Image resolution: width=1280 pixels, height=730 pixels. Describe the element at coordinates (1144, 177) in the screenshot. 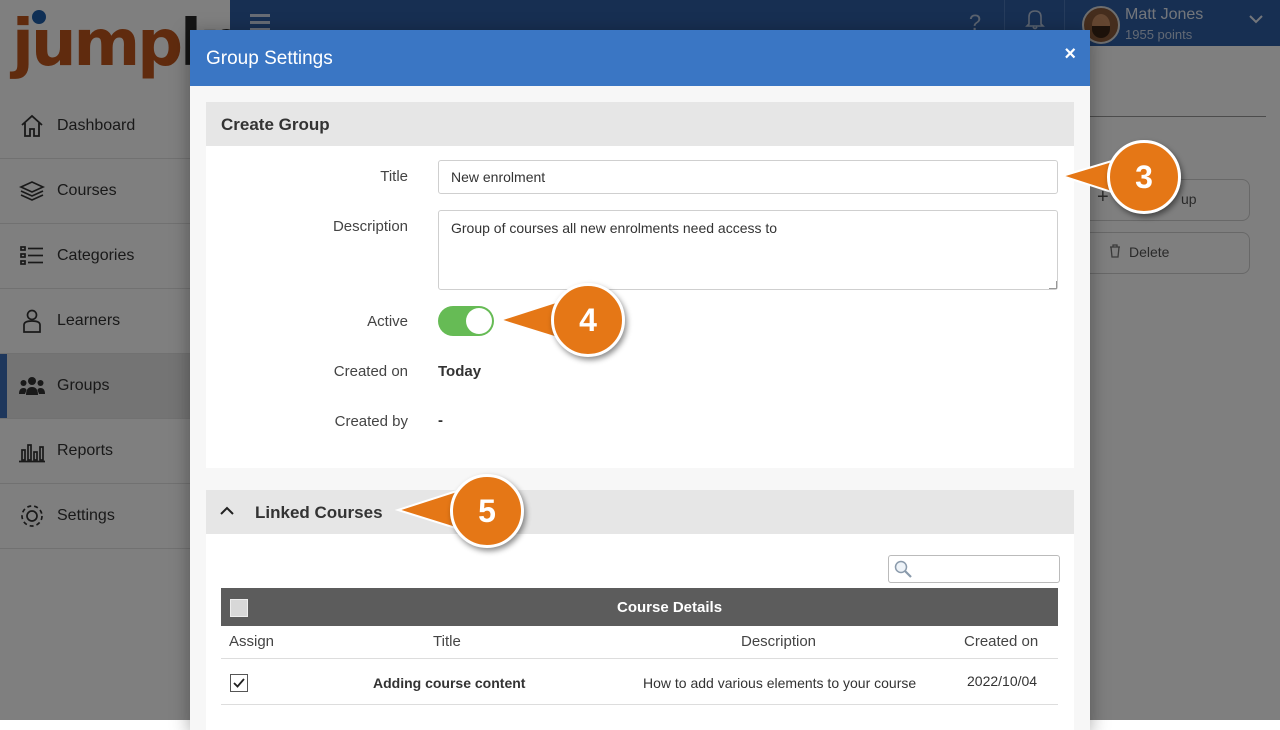

I see `callout-badge-3: 3` at that location.